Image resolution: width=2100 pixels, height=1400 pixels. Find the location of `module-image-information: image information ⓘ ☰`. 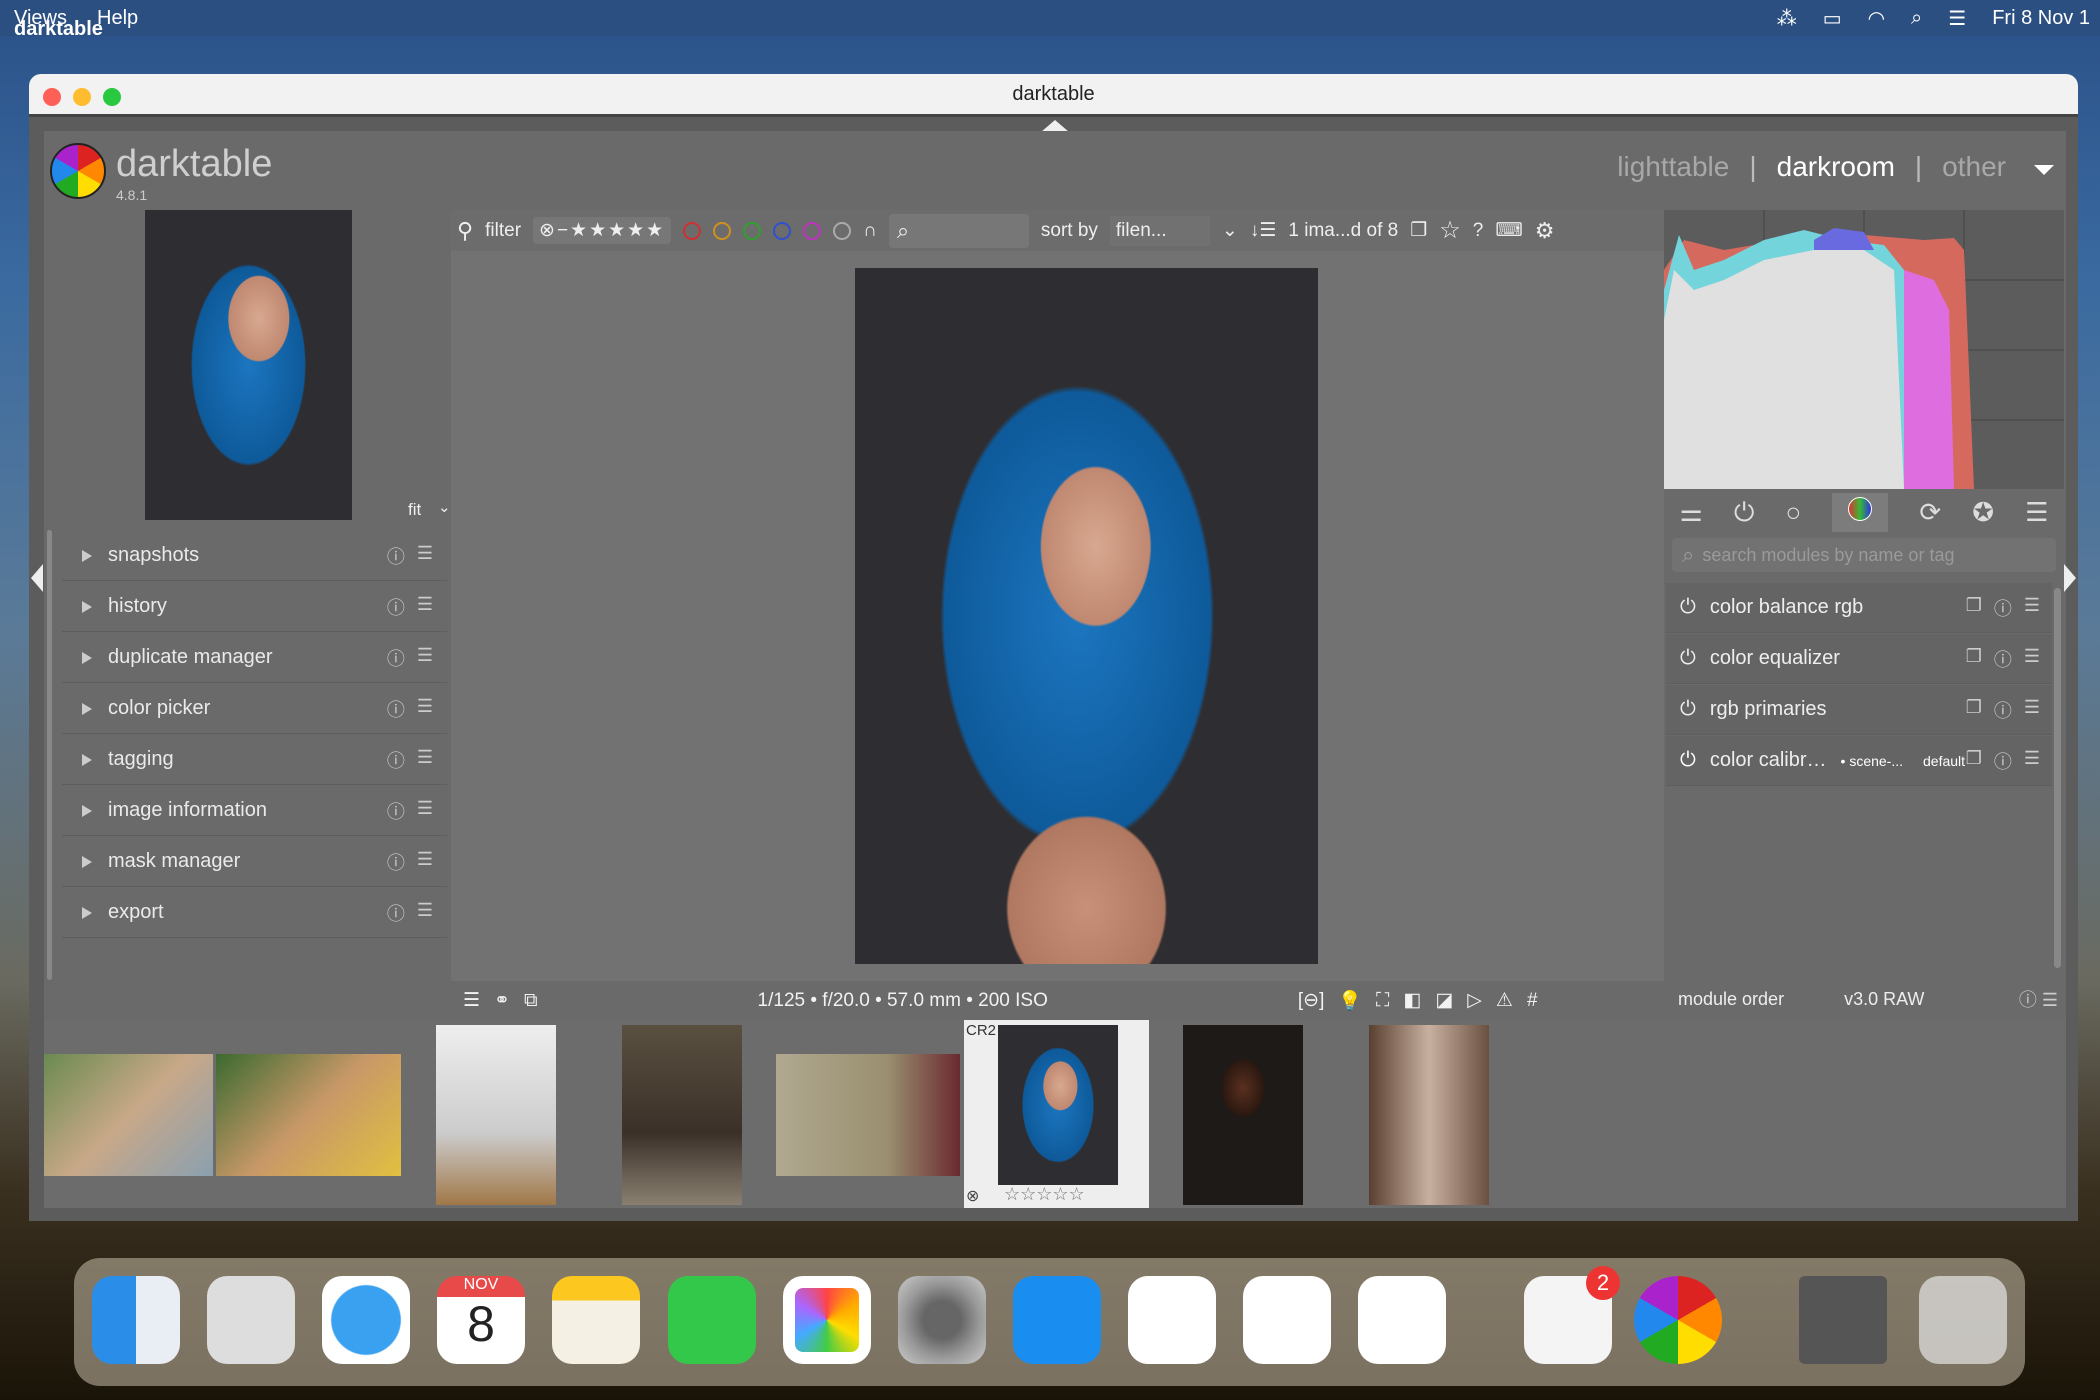

module-image-information: image information ⓘ ☰ is located at coordinates (254, 811).